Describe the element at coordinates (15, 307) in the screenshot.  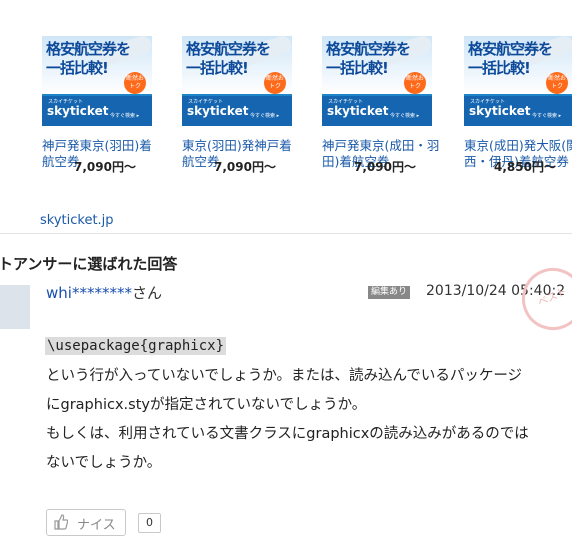
I see `avatar` at that location.